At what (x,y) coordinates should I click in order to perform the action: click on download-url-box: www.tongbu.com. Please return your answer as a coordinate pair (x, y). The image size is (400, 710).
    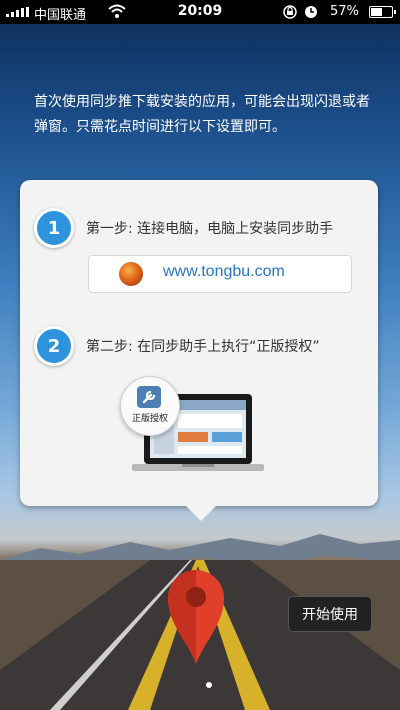
    Looking at the image, I should click on (220, 274).